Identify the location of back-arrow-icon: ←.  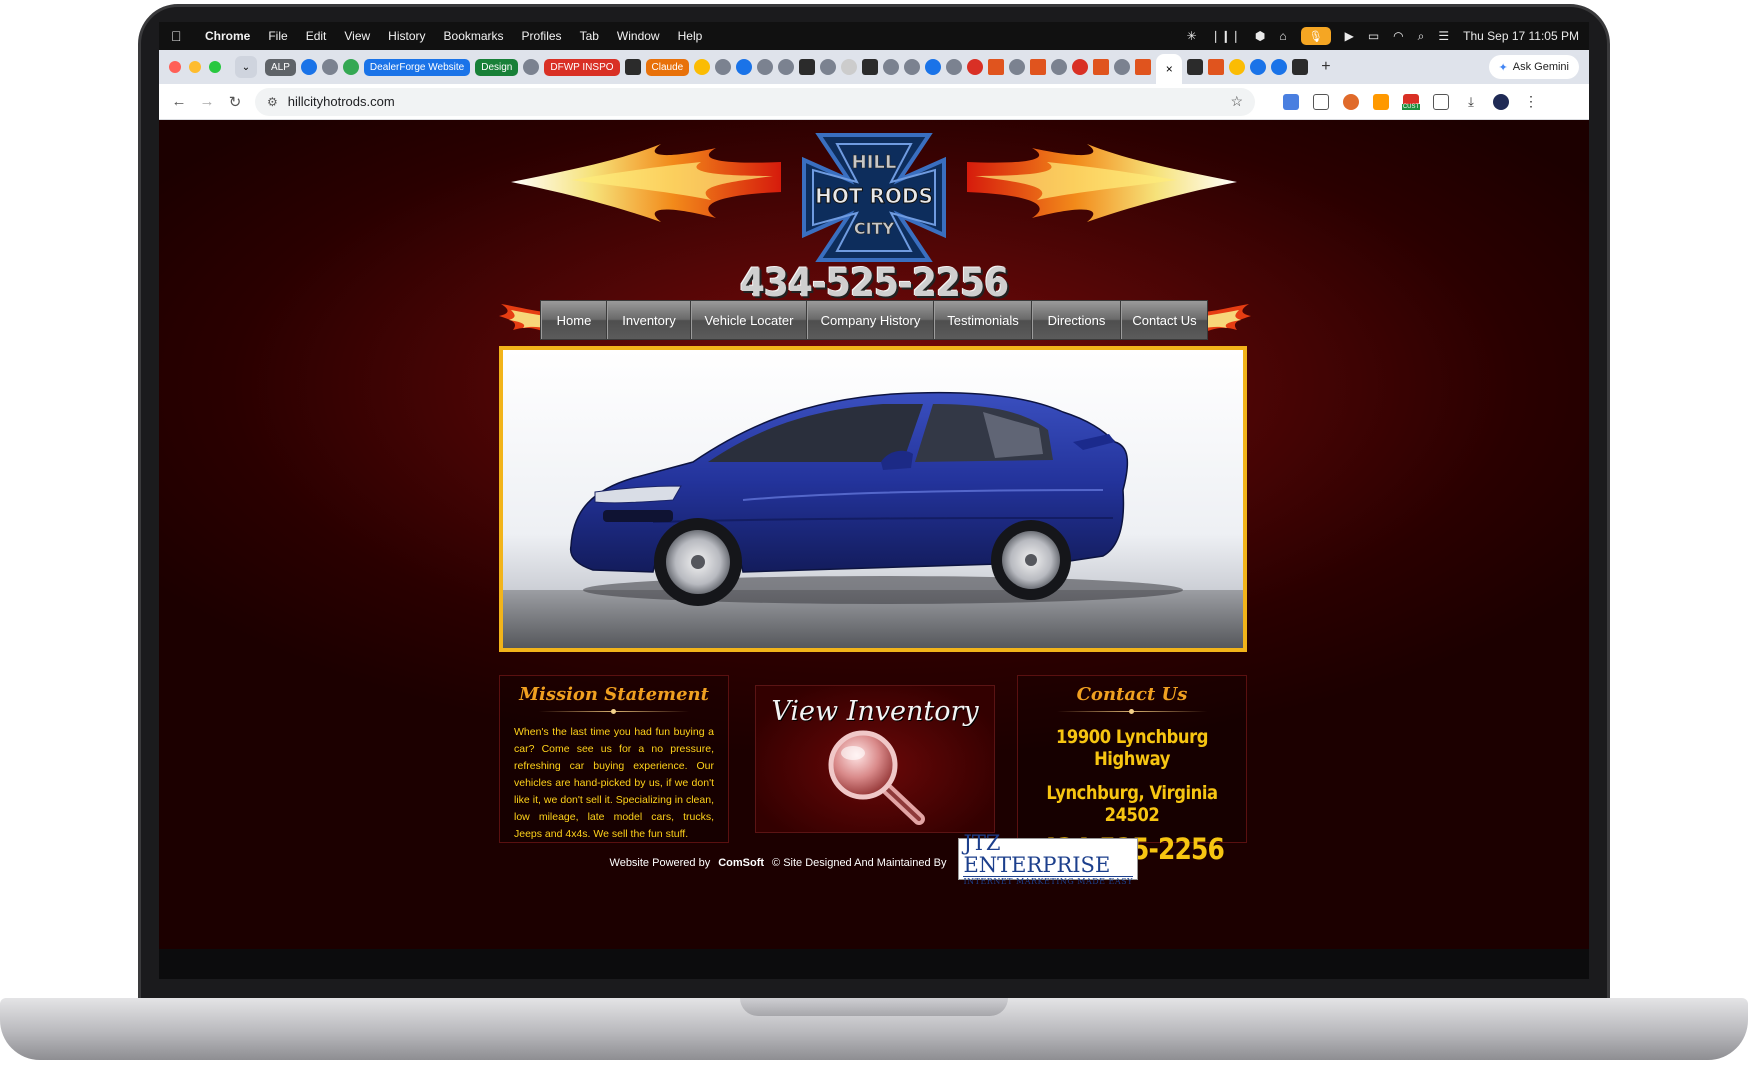
(179, 101).